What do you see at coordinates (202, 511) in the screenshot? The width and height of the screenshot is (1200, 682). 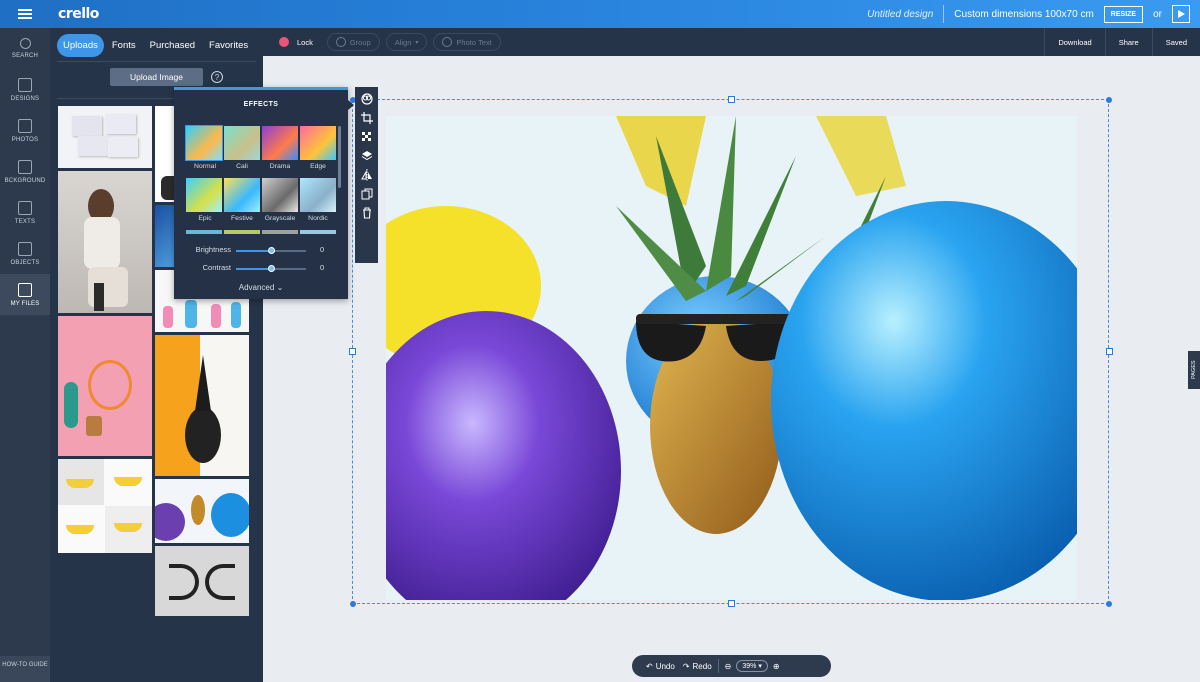 I see `upload-thumbnail-party` at bounding box center [202, 511].